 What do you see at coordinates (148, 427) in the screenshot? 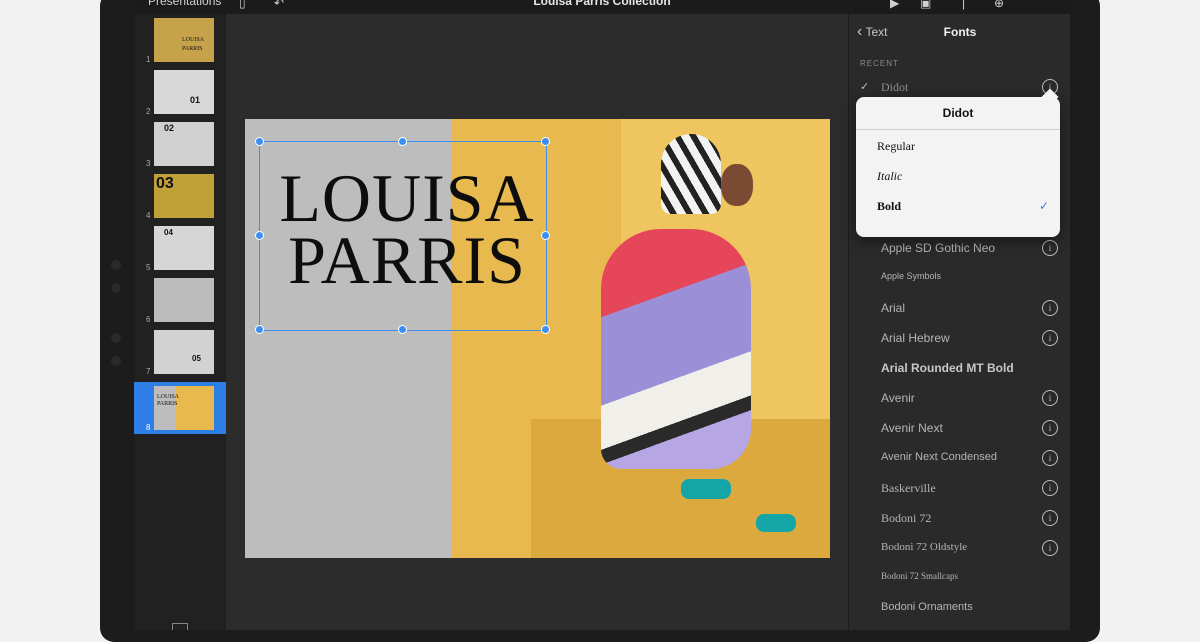
I see `slide-number: 8` at bounding box center [148, 427].